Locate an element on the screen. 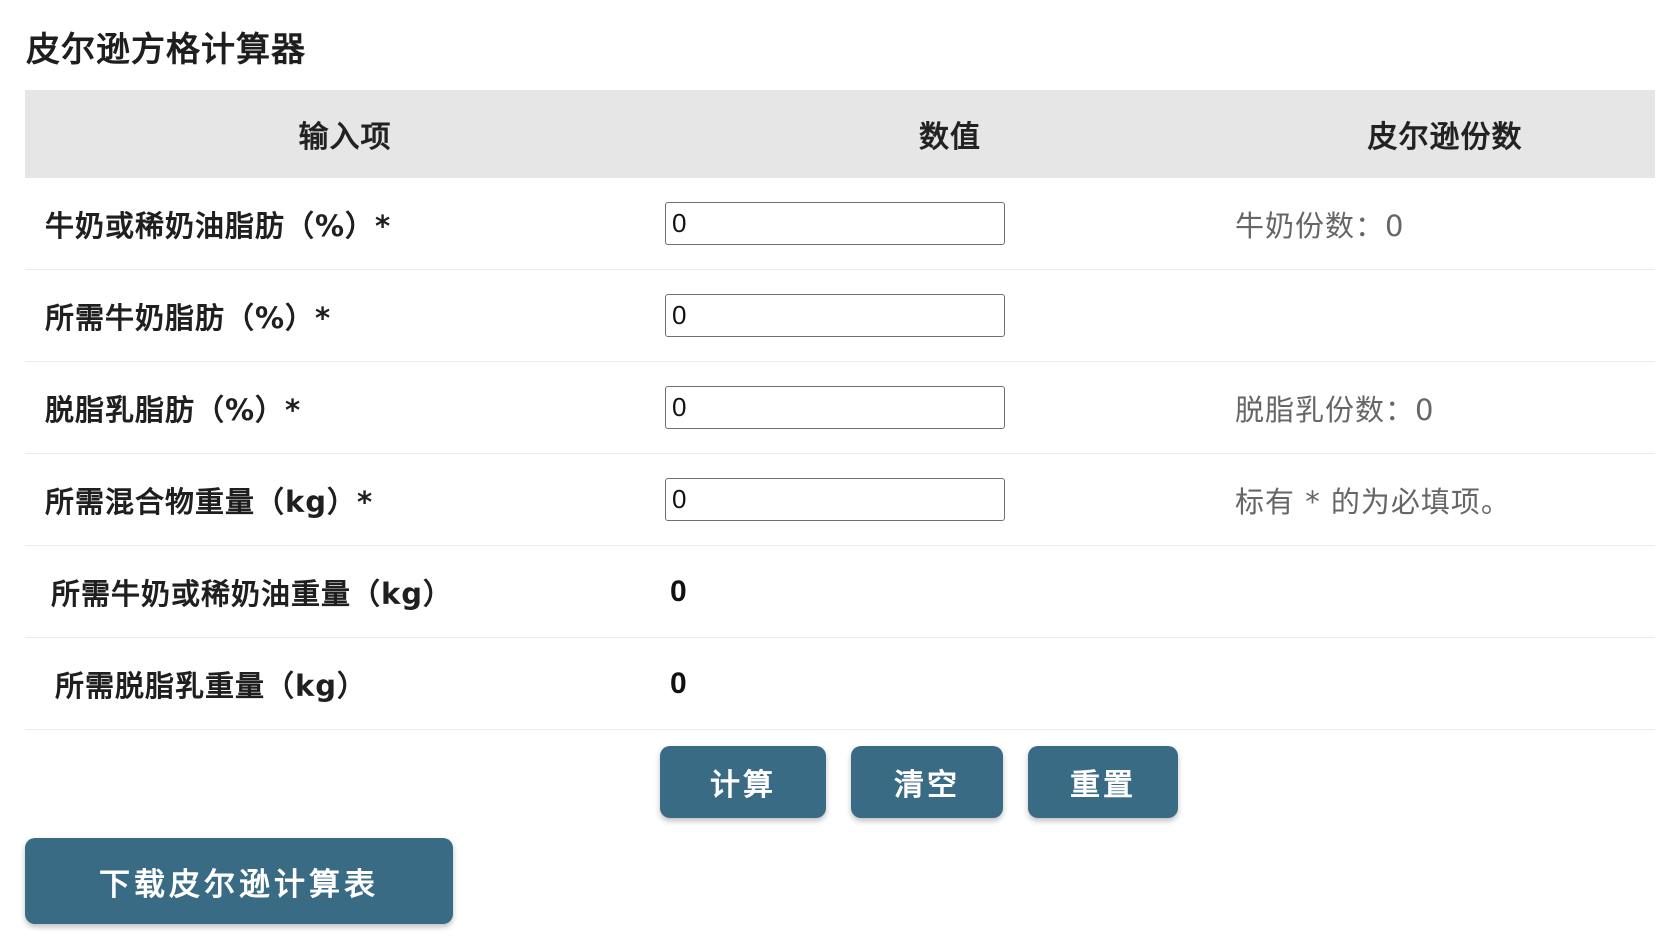  table-header: 输入项 数值 皮尔逊份数 is located at coordinates (840, 134).